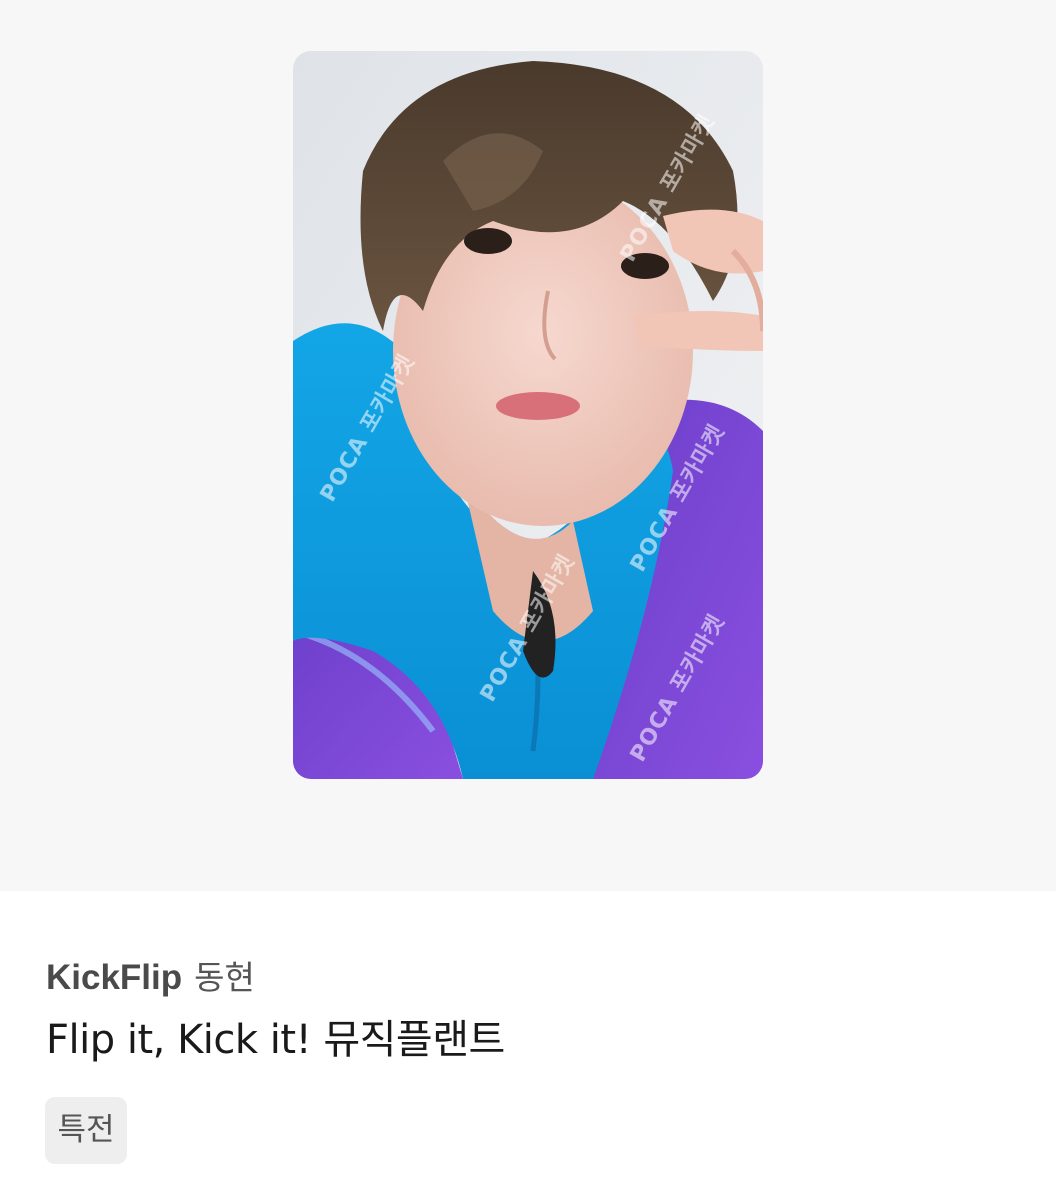 This screenshot has height=1200, width=1056. I want to click on artist-row: KickFlip 동현, so click(150, 978).